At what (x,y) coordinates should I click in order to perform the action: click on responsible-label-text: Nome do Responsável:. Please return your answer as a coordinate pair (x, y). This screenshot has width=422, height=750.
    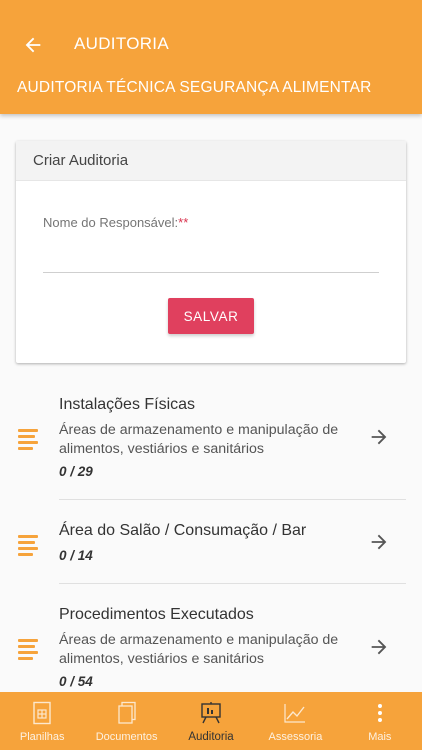
    Looking at the image, I should click on (111, 222).